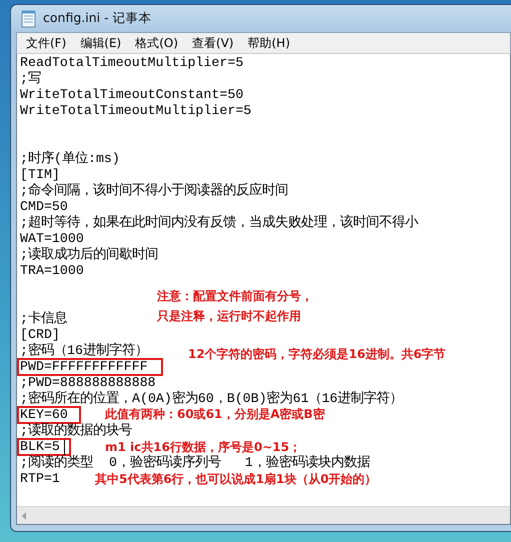 Image resolution: width=511 pixels, height=542 pixels. What do you see at coordinates (24, 516) in the screenshot?
I see `left-arrow-icon` at bounding box center [24, 516].